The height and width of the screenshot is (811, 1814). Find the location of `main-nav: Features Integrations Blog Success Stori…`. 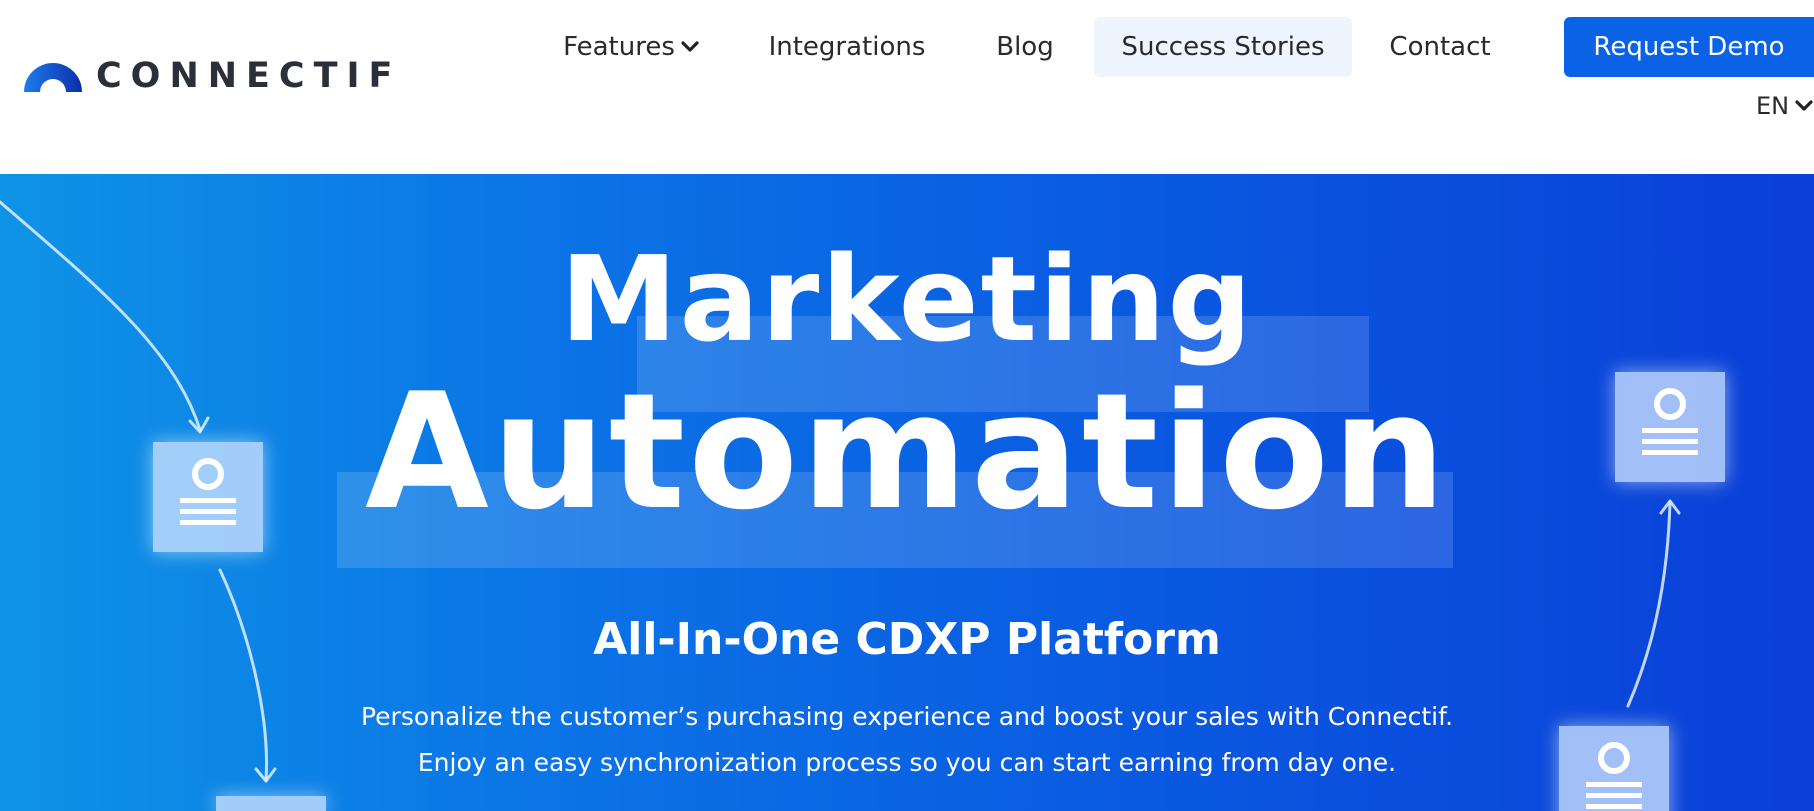

main-nav: Features Integrations Blog Success Stori… is located at coordinates (907, 47).